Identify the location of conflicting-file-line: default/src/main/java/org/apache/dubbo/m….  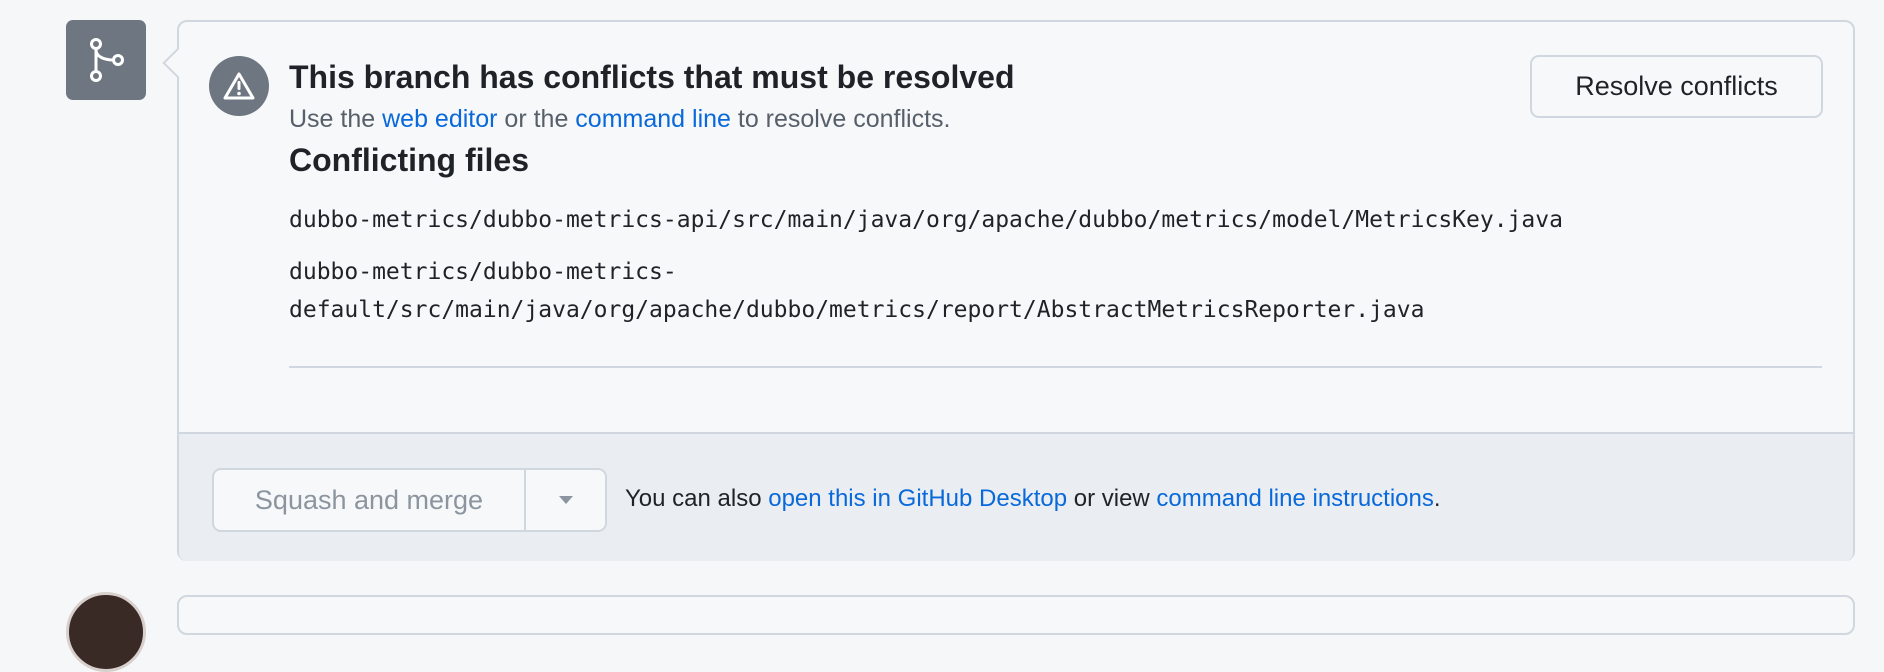
(857, 310).